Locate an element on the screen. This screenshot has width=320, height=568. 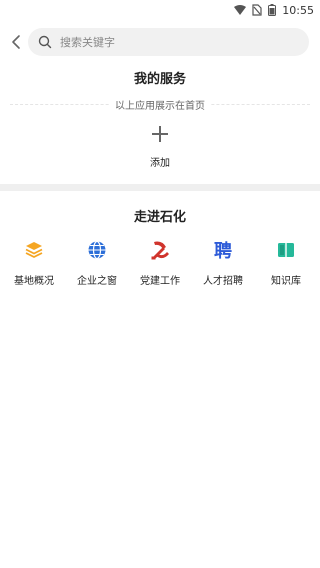
status-time: 10:55 is located at coordinates (298, 10).